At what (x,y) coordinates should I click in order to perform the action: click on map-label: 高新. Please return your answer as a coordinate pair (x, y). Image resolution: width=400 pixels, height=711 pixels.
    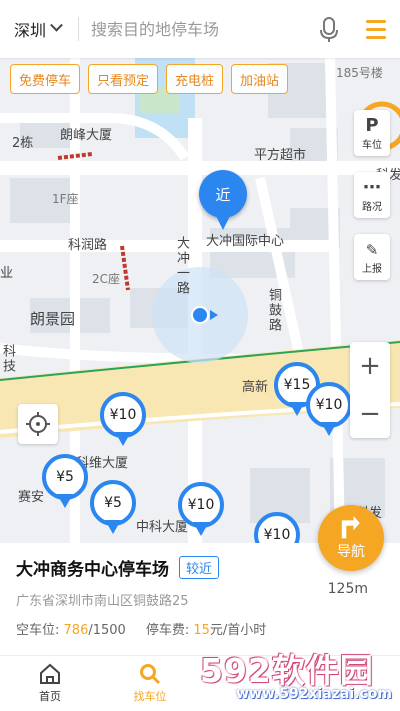
    Looking at the image, I should click on (255, 387).